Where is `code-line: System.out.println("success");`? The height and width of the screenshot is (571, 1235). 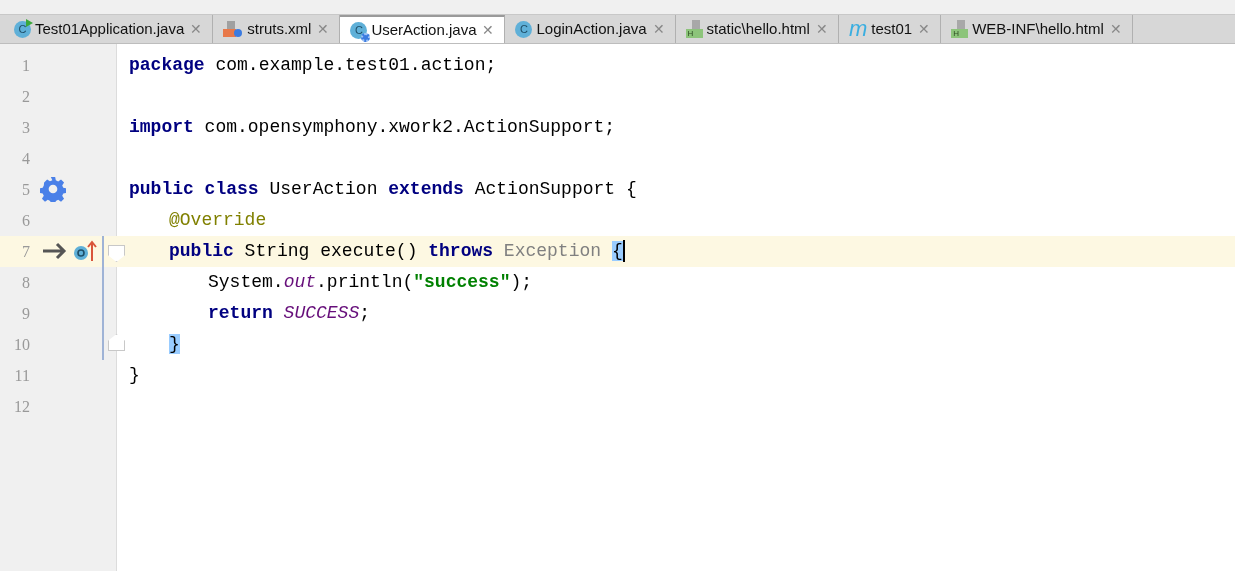
code-line: System.out.println("success"); is located at coordinates (370, 282).